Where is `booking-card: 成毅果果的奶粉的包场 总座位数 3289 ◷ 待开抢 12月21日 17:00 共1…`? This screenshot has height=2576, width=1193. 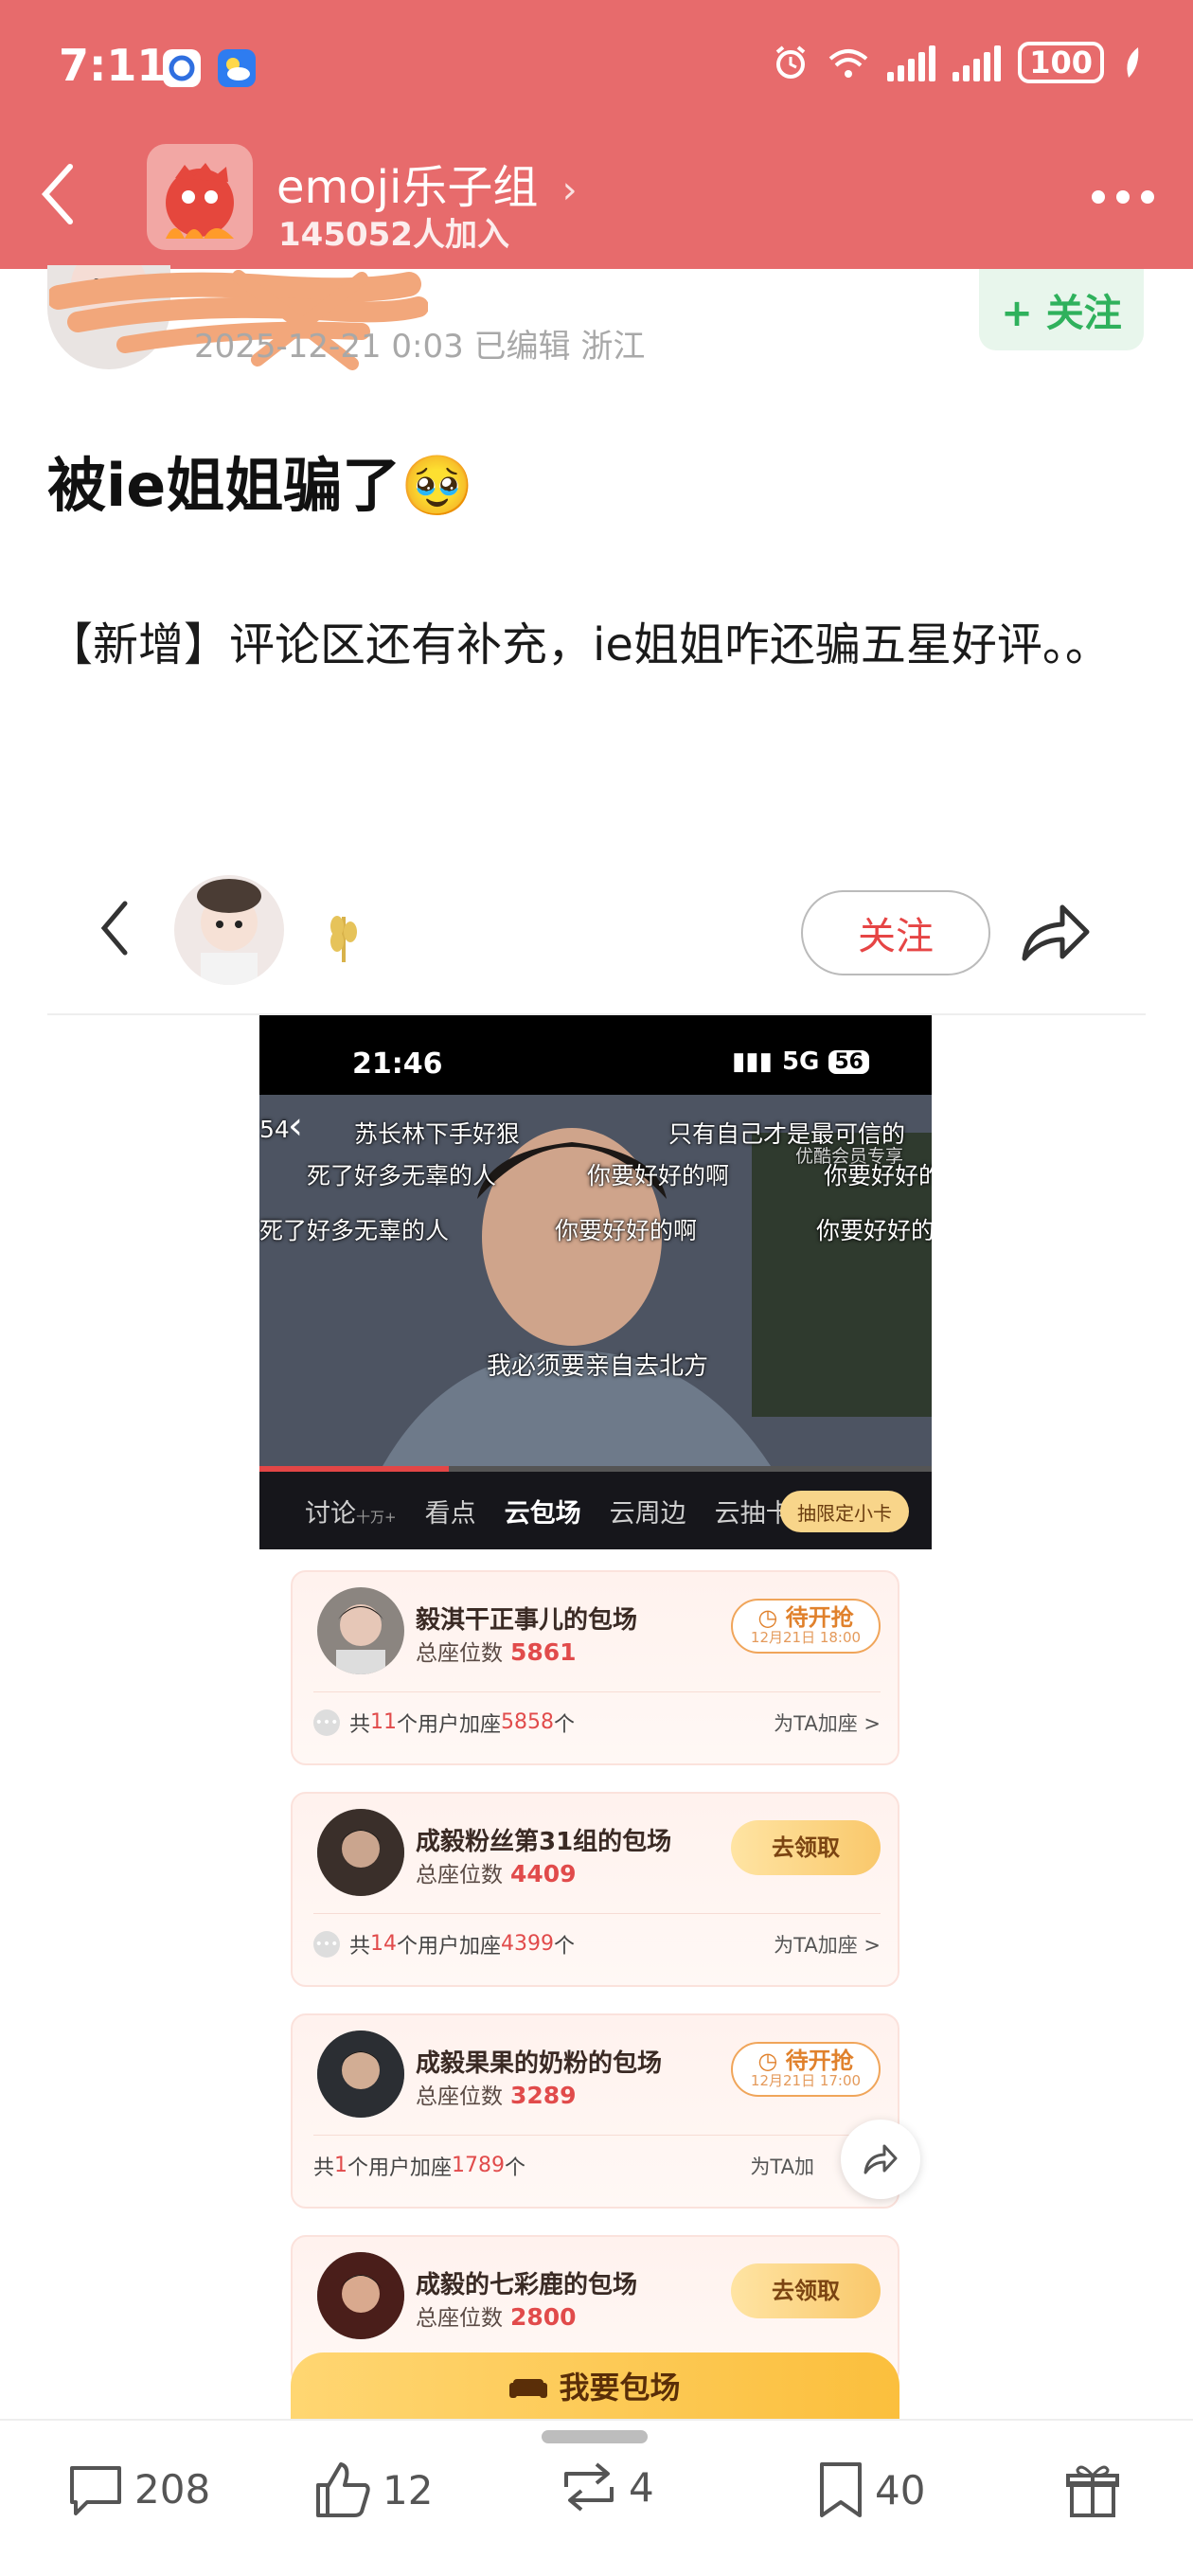
booking-card: 成毅果果的奶粉的包场 总座位数 3289 ◷ 待开抢 12月21日 17:00 共1… is located at coordinates (595, 2111).